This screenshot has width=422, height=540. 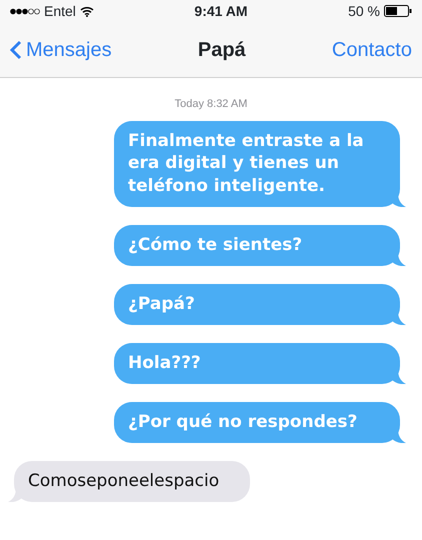 I want to click on contact-title: Papá, so click(x=222, y=50).